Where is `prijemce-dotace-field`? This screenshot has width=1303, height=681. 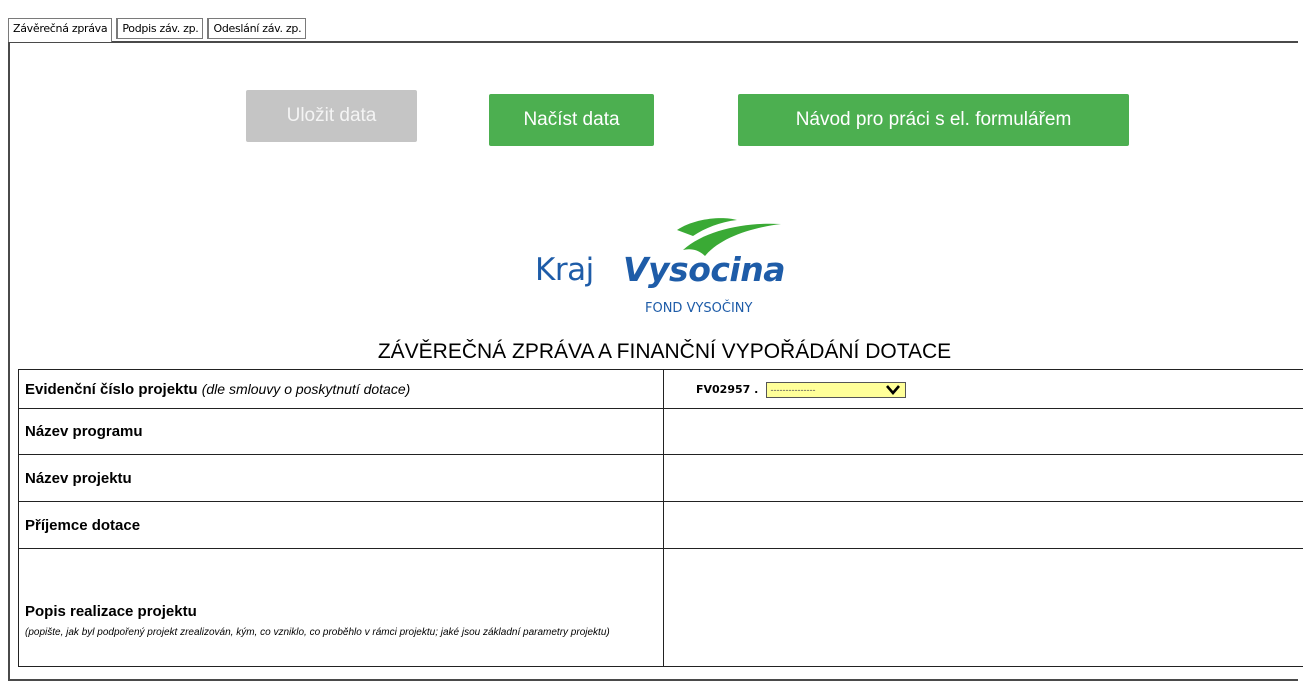
prijemce-dotace-field is located at coordinates (983, 525).